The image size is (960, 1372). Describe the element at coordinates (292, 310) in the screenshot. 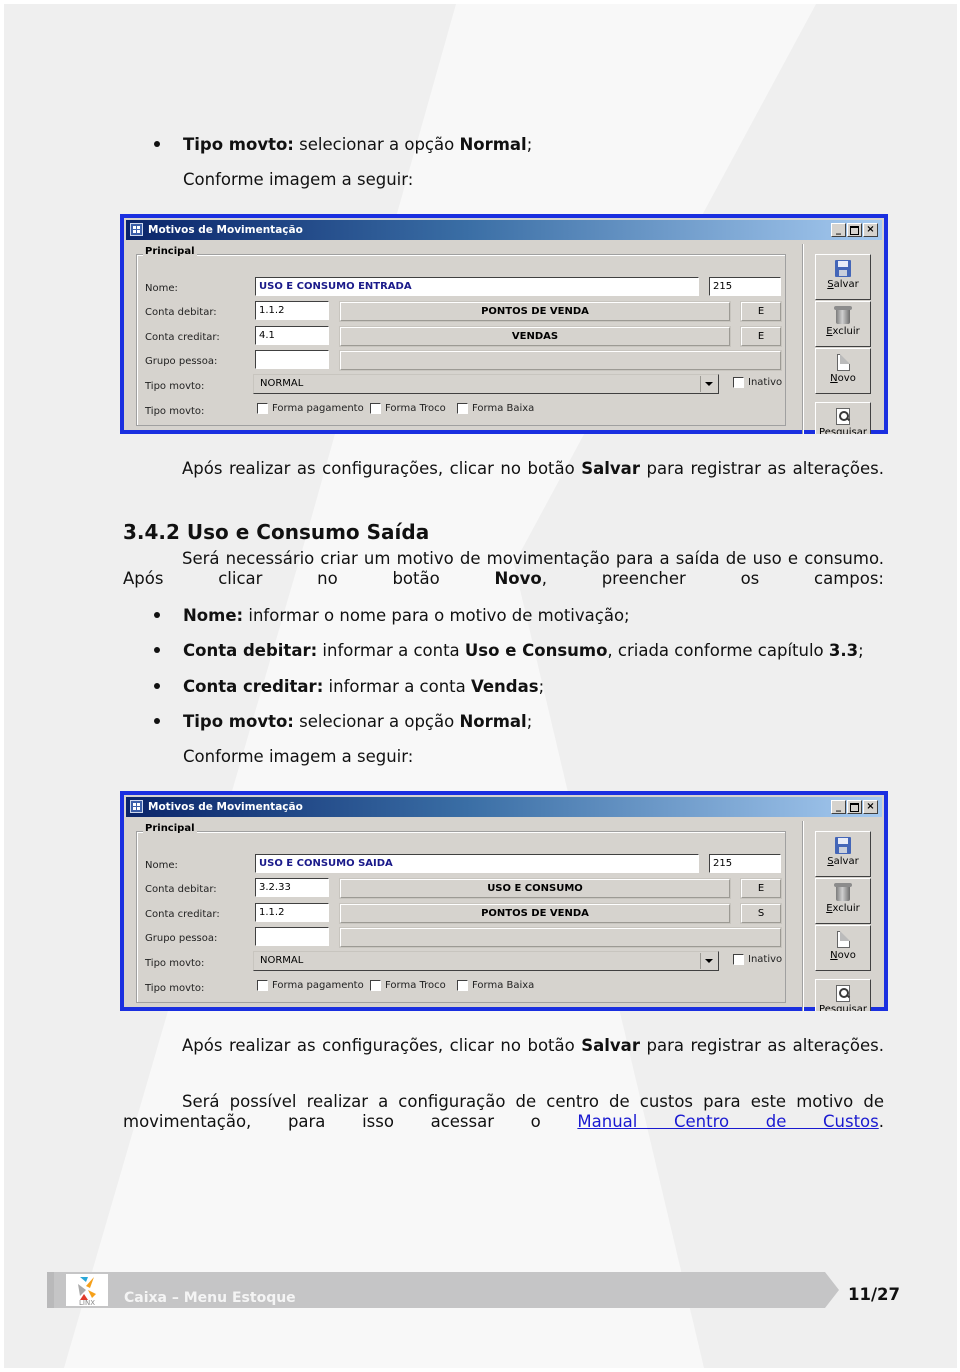

I see `conta-debitar-code-input: 1.1.2` at that location.